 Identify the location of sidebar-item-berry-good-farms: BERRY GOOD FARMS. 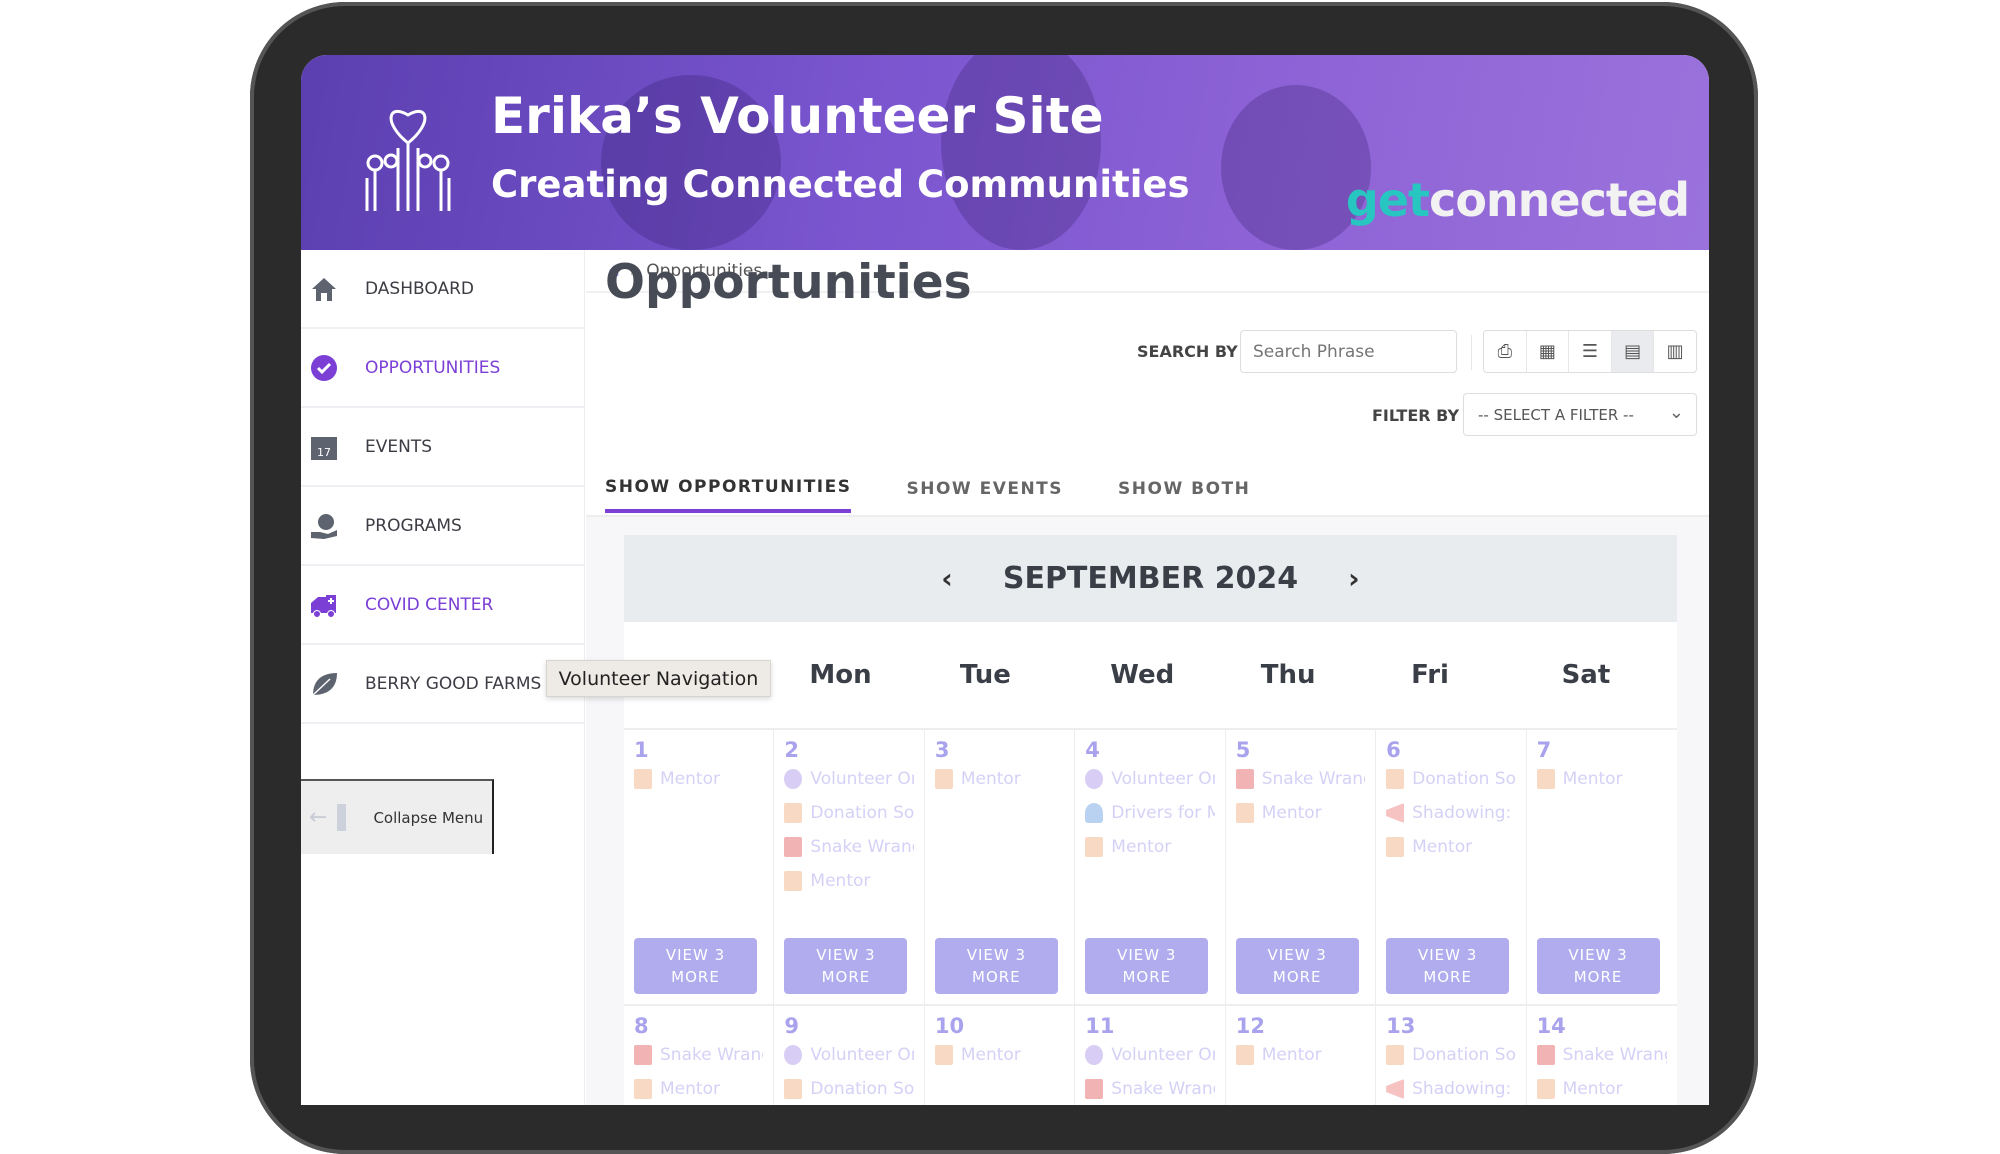
(442, 684).